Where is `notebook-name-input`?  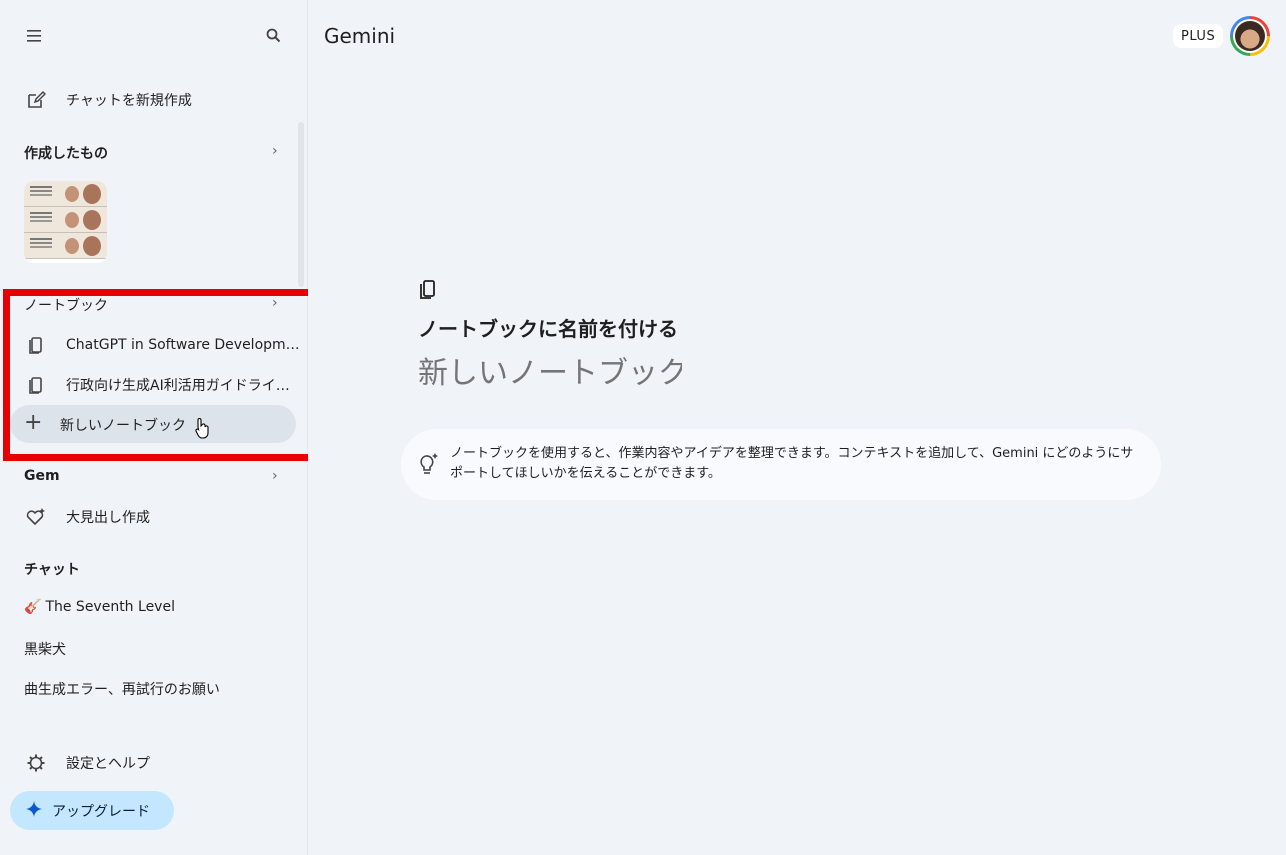 notebook-name-input is located at coordinates (550, 373).